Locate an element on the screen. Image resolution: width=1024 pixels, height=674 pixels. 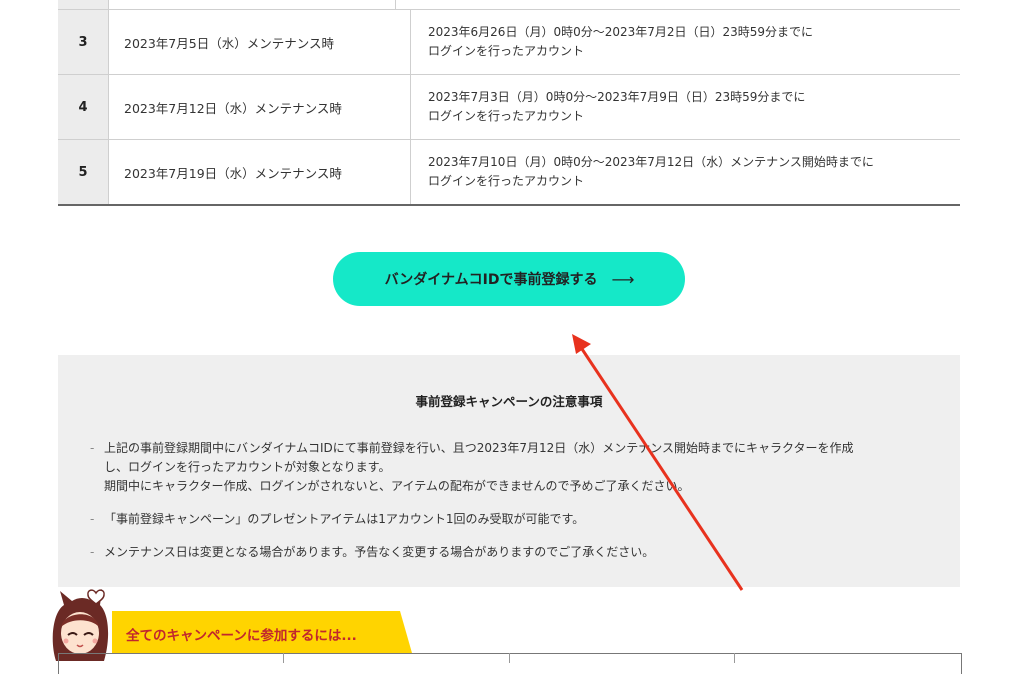
row-date is located at coordinates (251, 4).